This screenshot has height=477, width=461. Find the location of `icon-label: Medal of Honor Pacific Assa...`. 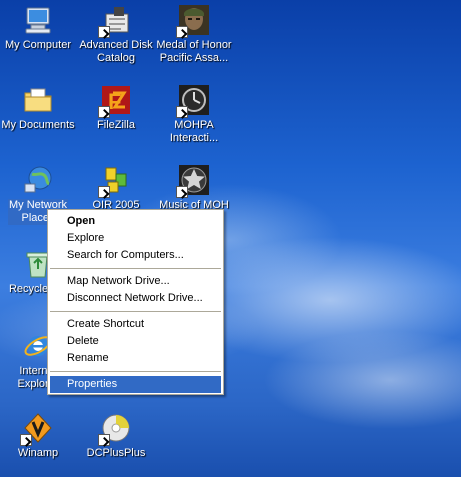

icon-label: Medal of Honor Pacific Assa... is located at coordinates (194, 51).